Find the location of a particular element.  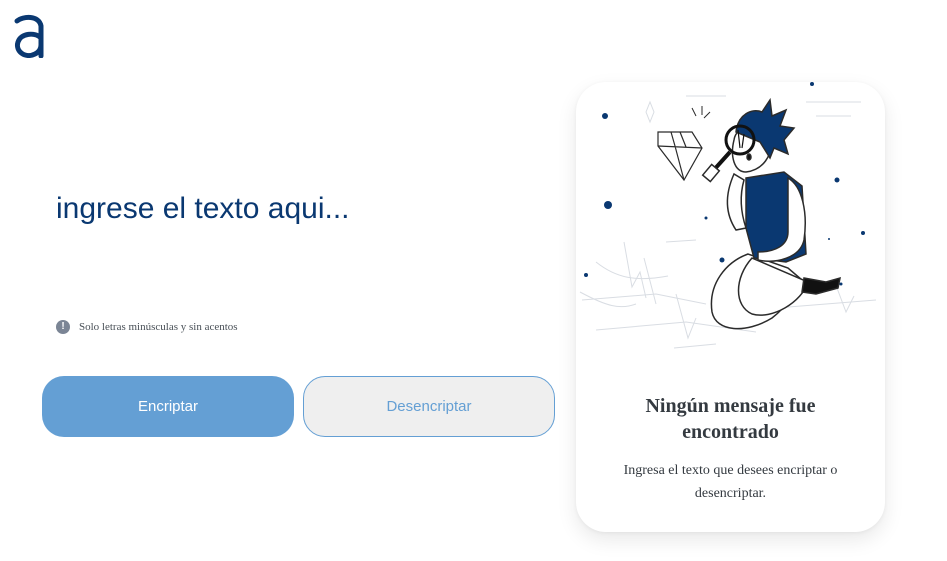

diamond-icon is located at coordinates (680, 156).